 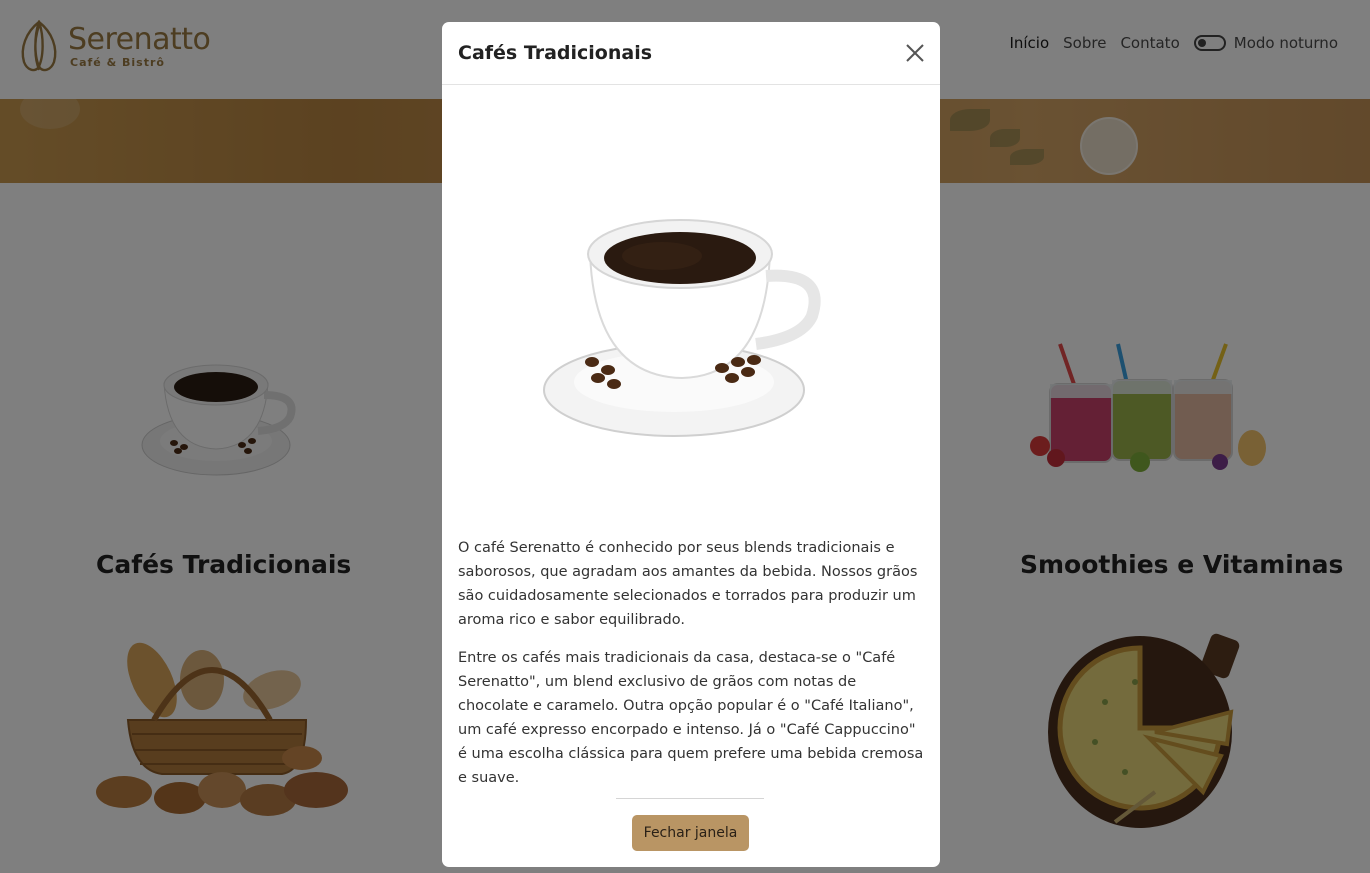 What do you see at coordinates (691, 53) in the screenshot?
I see `modal-header: Cafés Tradicionais` at bounding box center [691, 53].